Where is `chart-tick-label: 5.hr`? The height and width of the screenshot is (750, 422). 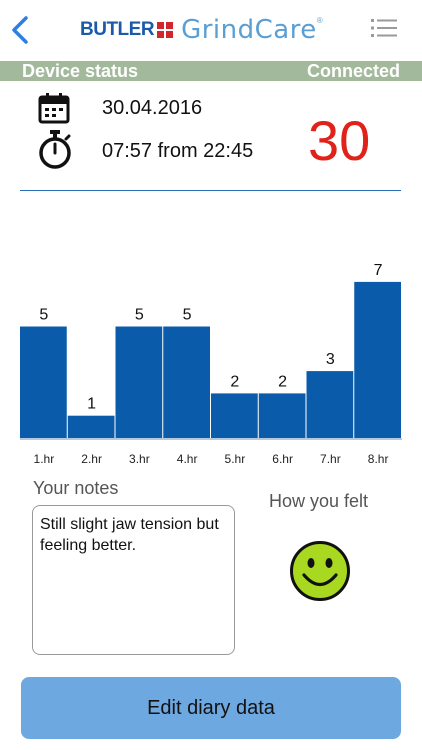 chart-tick-label: 5.hr is located at coordinates (235, 459).